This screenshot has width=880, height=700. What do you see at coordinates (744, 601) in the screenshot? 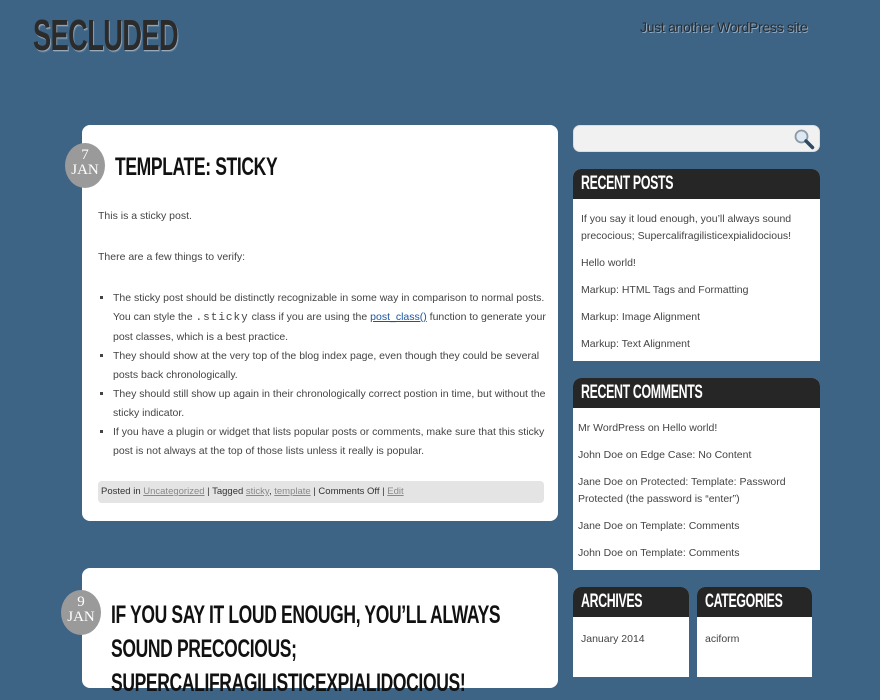
I see `widget-title-text: Categories` at bounding box center [744, 601].